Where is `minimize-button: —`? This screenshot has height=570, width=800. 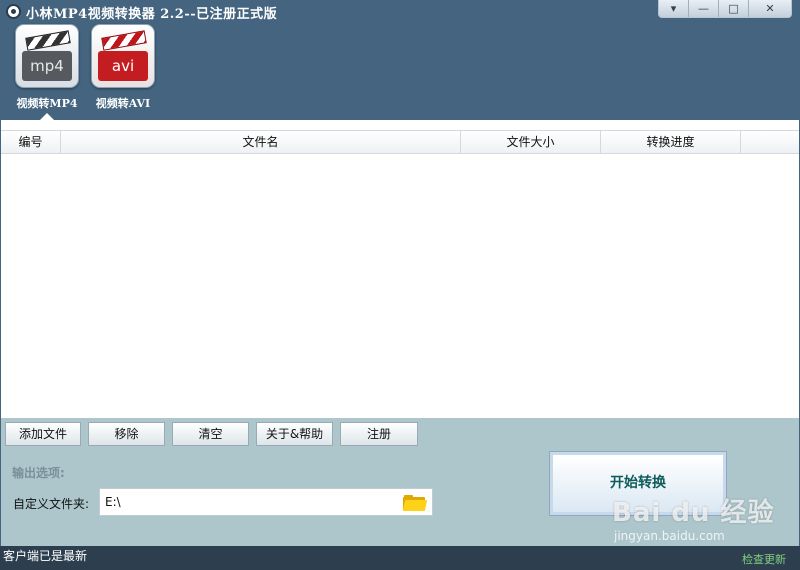
minimize-button: — is located at coordinates (704, 8).